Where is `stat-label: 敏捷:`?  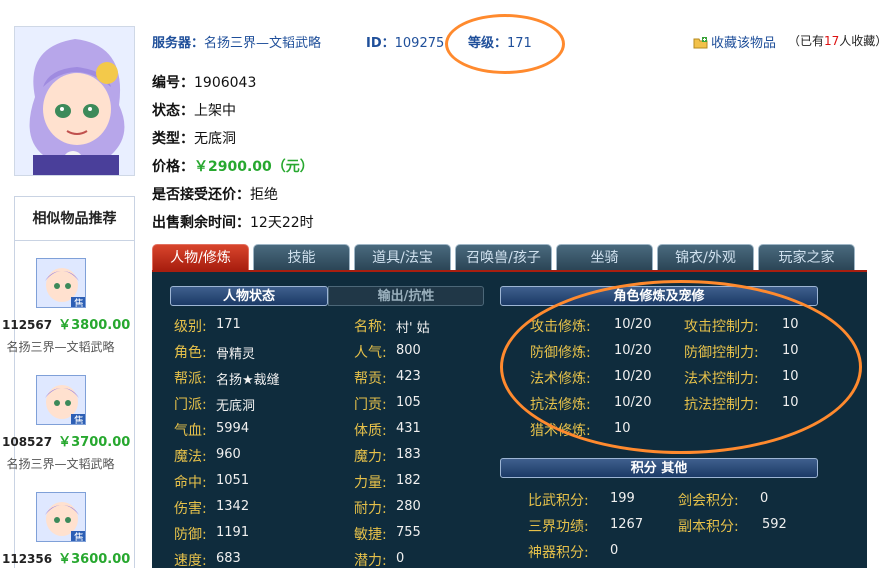 stat-label: 敏捷: is located at coordinates (370, 535).